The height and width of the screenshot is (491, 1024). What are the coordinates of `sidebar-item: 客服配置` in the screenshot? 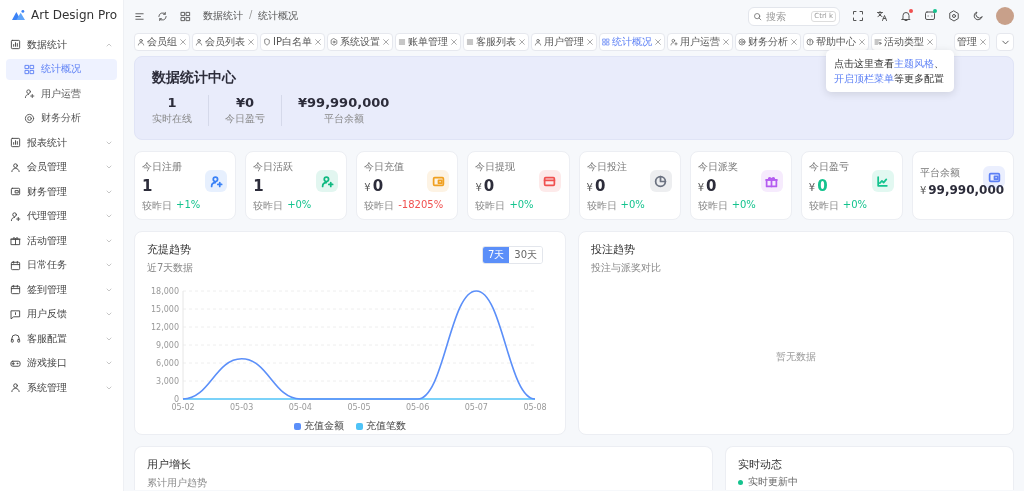 It's located at (61, 339).